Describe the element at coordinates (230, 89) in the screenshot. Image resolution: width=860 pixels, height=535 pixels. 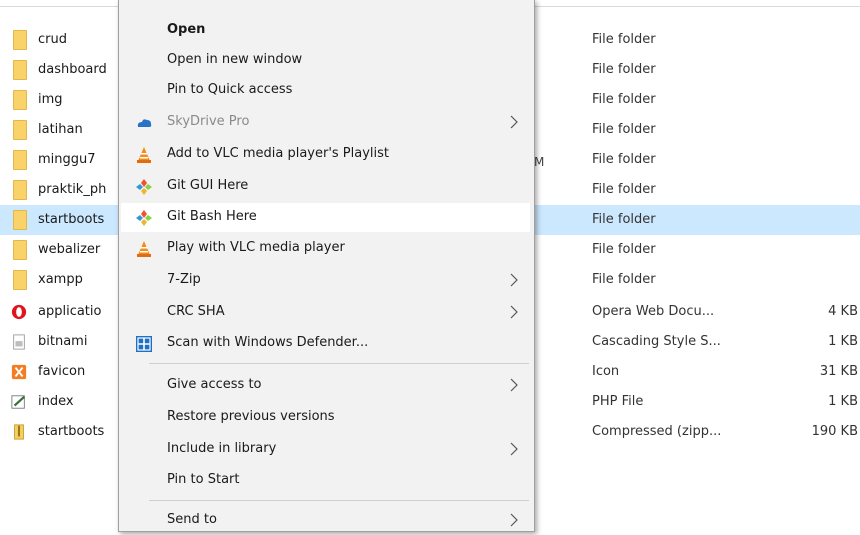
I see `menu-item-label: Pin to Quick access` at that location.